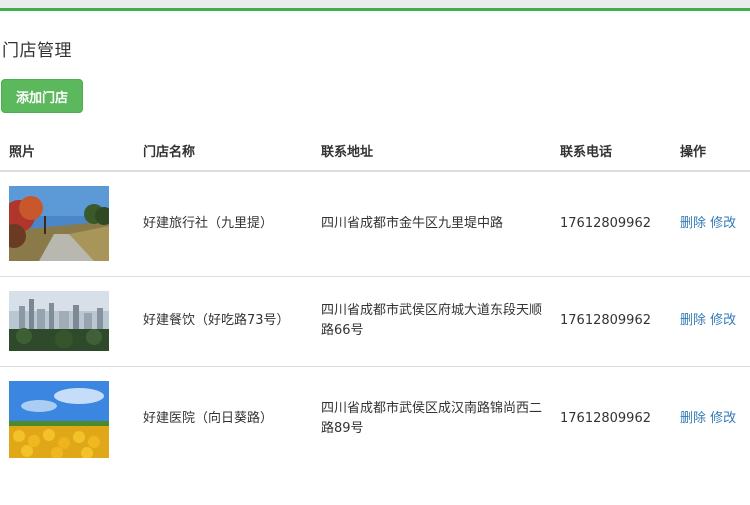  I want to click on header-actions: 操作, so click(710, 151).